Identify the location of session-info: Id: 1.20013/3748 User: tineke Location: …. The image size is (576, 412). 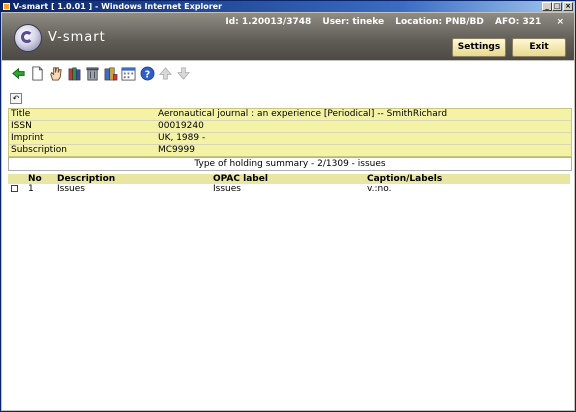
(390, 22).